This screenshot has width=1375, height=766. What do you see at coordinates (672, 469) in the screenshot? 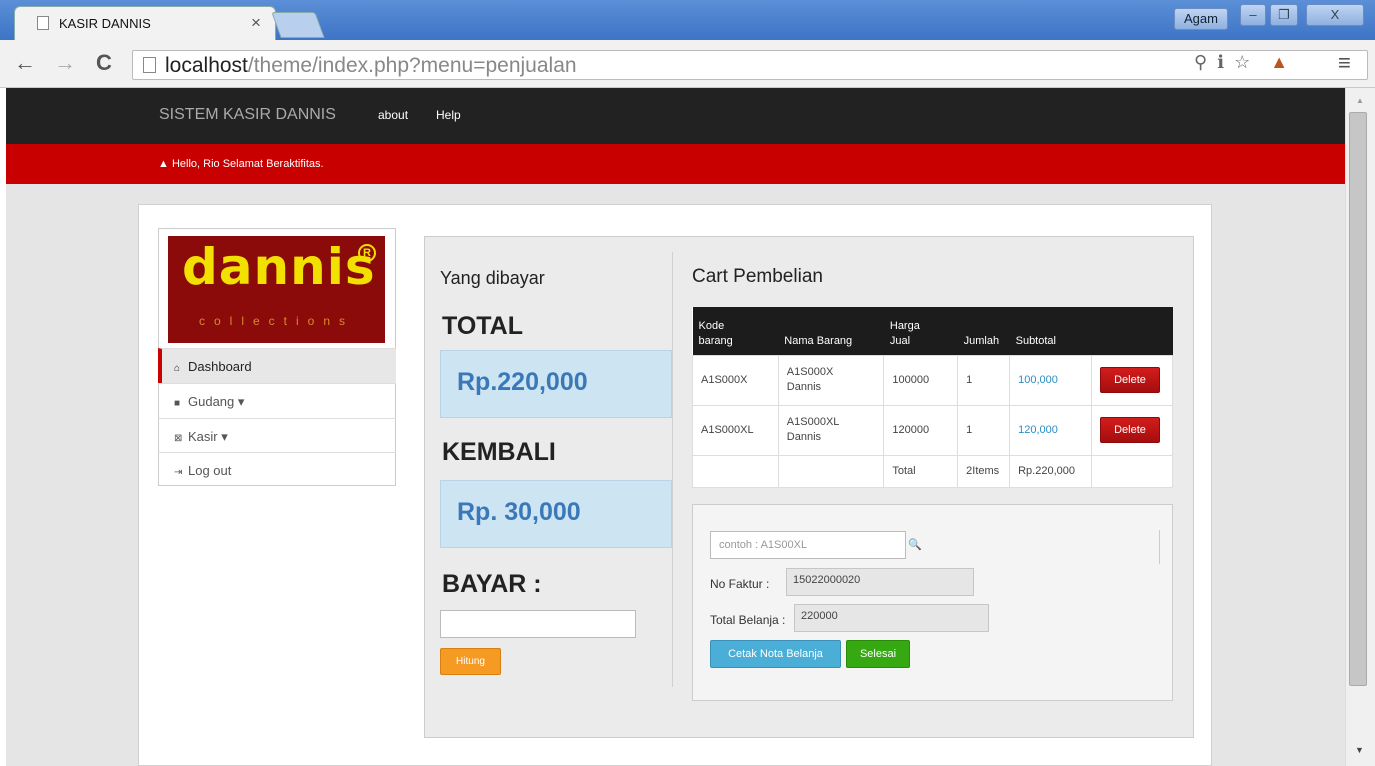
I see `panel-divider` at bounding box center [672, 469].